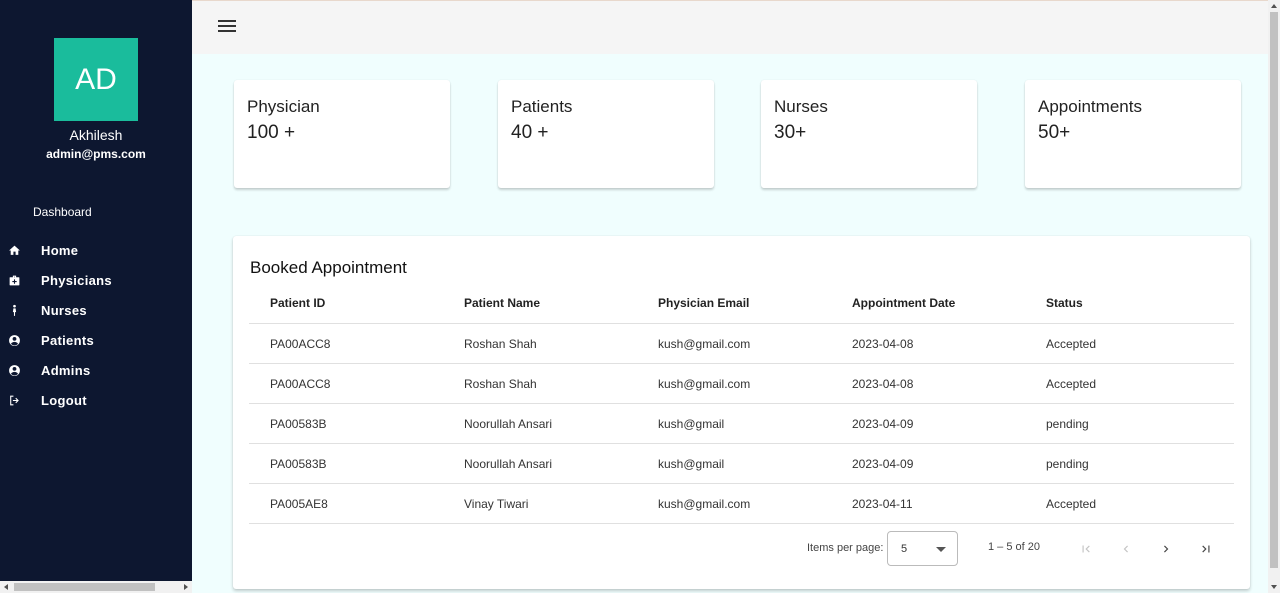 This screenshot has height=593, width=1280. I want to click on first-page-icon, so click(1086, 549).